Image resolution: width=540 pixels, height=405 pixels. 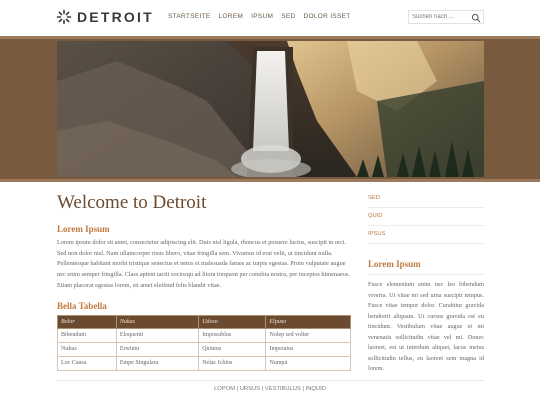 I want to click on sidebar-heading: Lorem Ipsum, so click(x=426, y=267).